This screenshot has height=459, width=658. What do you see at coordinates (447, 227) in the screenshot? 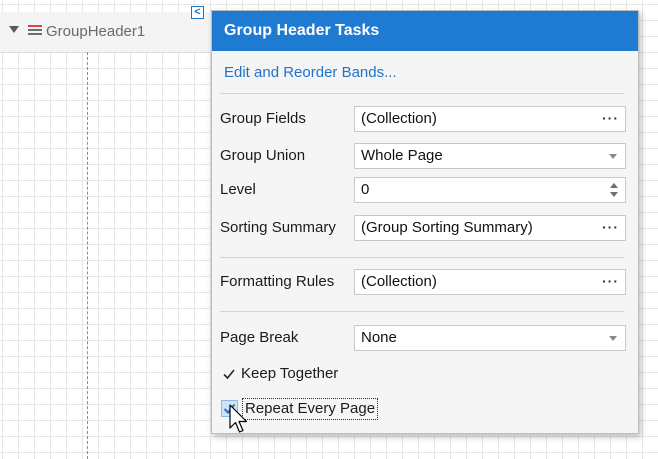
I see `sorting-summary-value: (Group Sorting Summary)` at bounding box center [447, 227].